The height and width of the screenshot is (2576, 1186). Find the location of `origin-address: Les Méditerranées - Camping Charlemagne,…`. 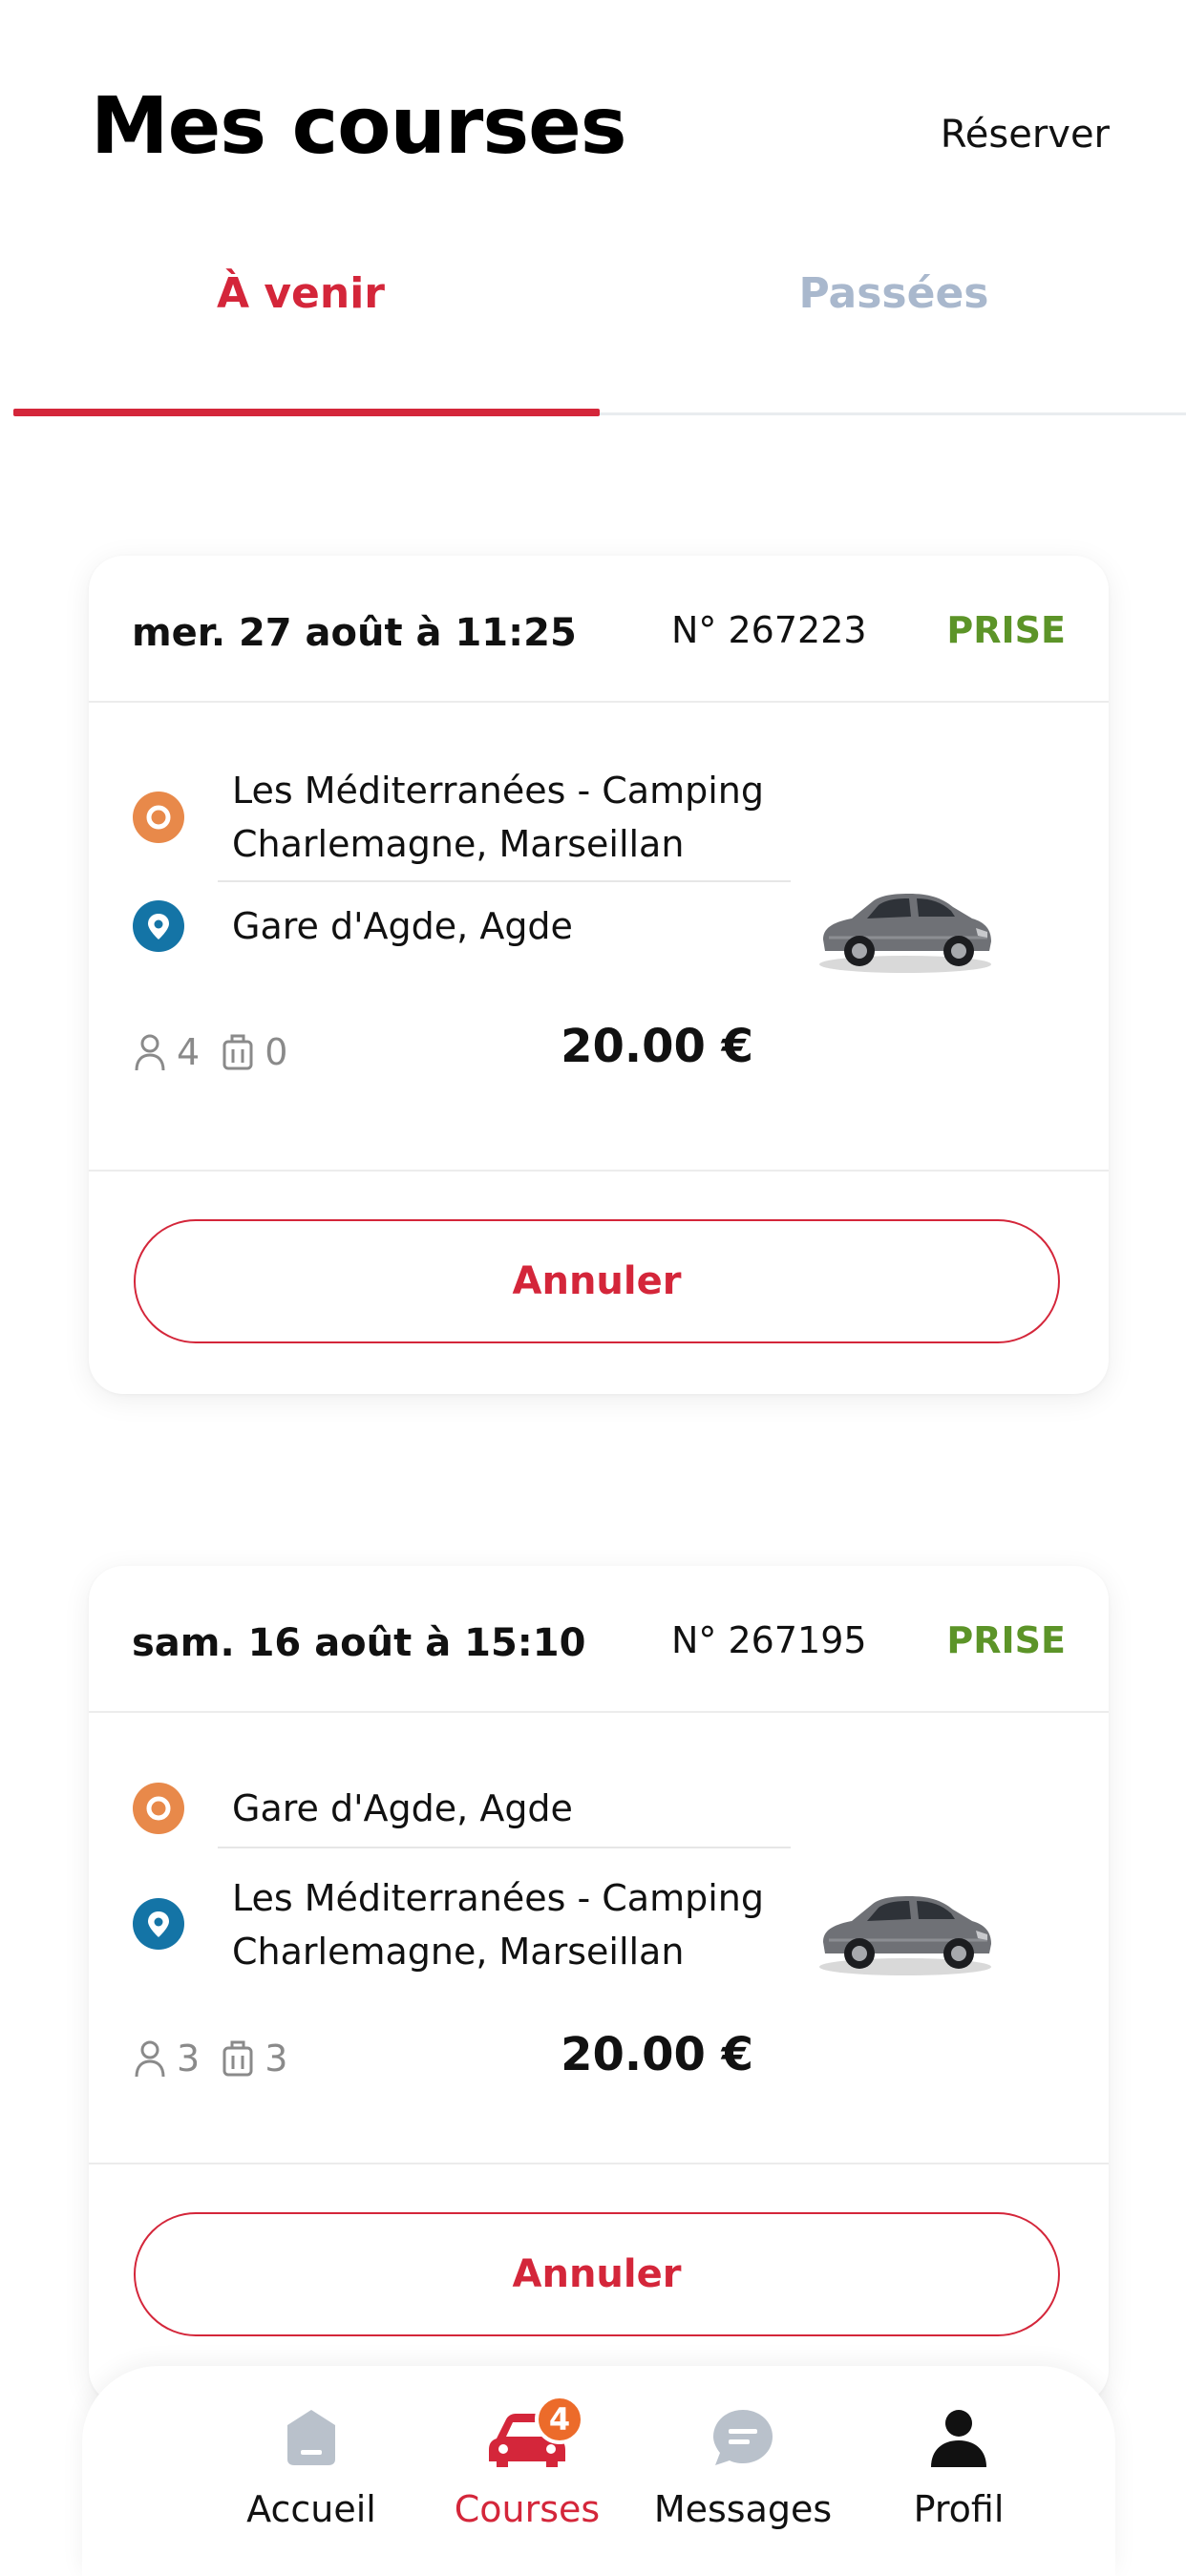

origin-address: Les Méditerranées - Camping Charlemagne,… is located at coordinates (500, 817).